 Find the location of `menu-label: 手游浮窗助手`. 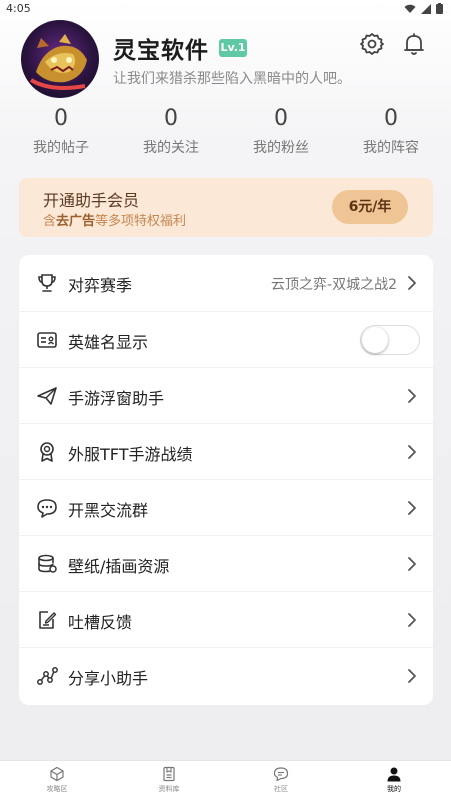

menu-label: 手游浮窗助手 is located at coordinates (116, 398).